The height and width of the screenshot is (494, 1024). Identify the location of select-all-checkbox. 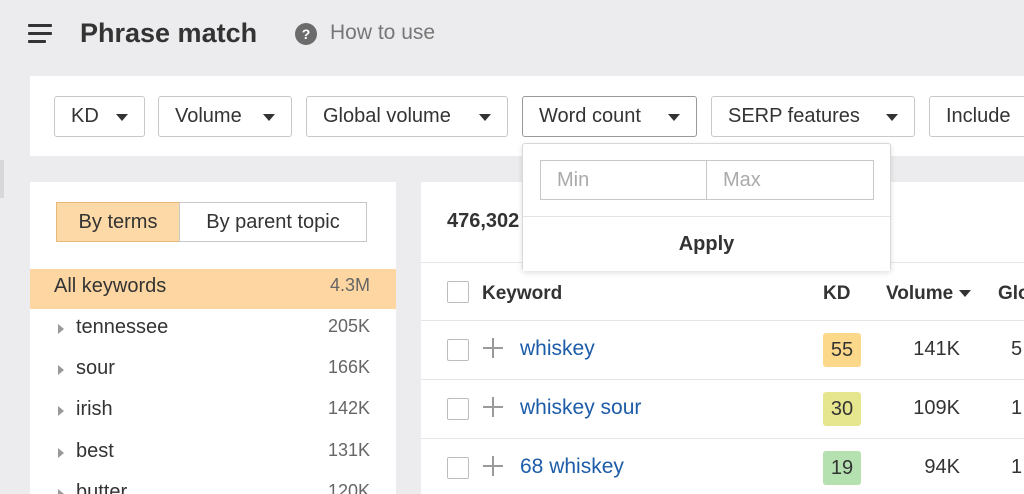
(458, 292).